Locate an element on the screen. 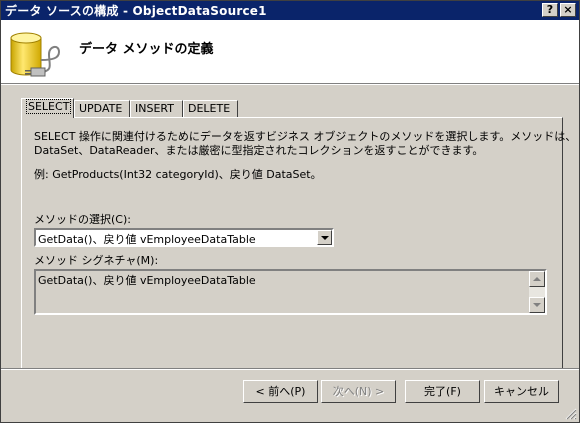  header-divider is located at coordinates (290, 84).